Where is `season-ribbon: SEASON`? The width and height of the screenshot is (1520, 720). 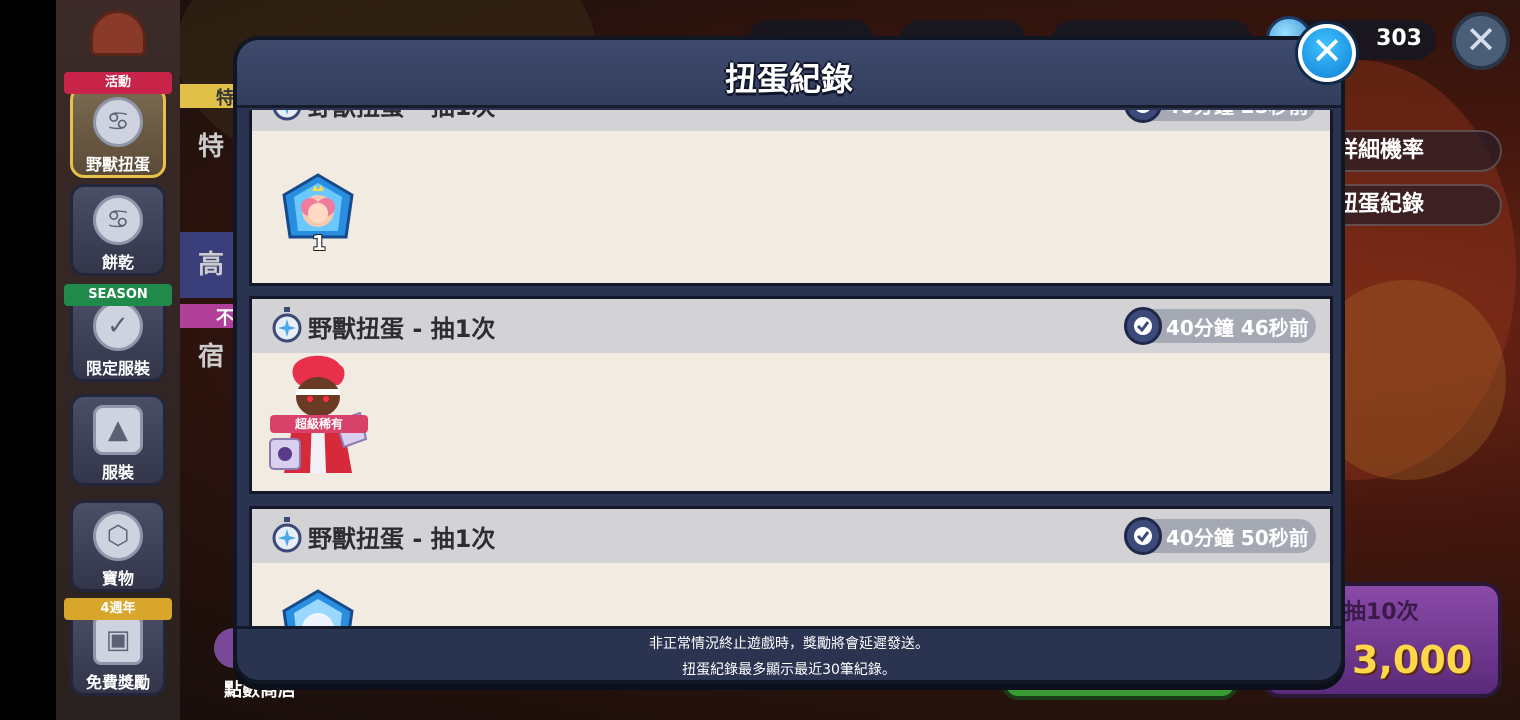 season-ribbon: SEASON is located at coordinates (118, 295).